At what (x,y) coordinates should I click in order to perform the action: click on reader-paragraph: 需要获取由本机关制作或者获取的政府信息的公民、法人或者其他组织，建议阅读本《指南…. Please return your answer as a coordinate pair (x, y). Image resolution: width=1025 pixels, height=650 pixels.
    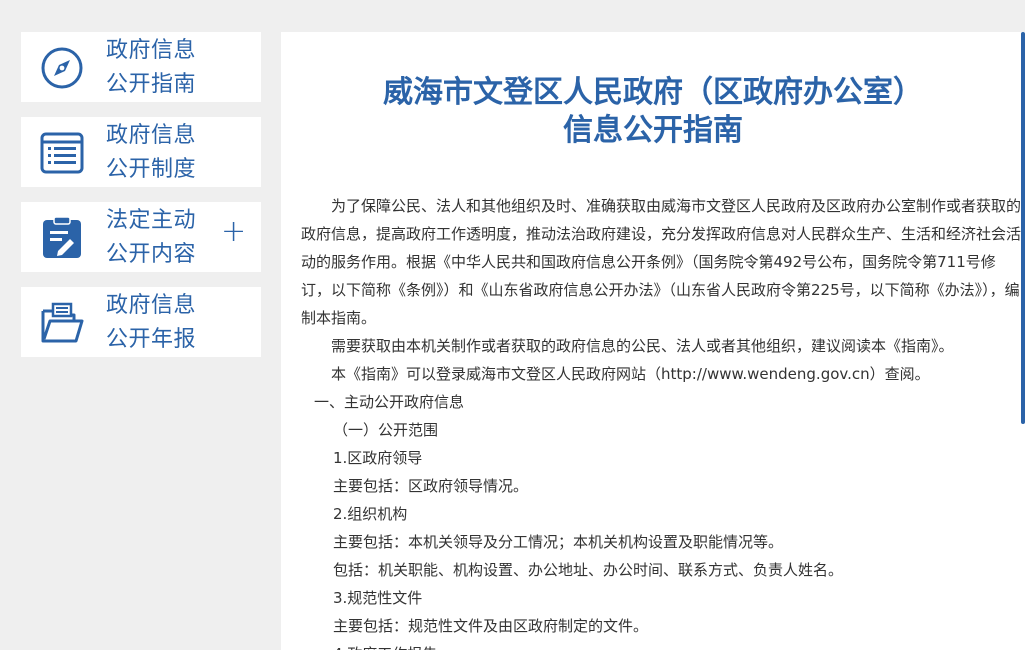
    Looking at the image, I should click on (642, 346).